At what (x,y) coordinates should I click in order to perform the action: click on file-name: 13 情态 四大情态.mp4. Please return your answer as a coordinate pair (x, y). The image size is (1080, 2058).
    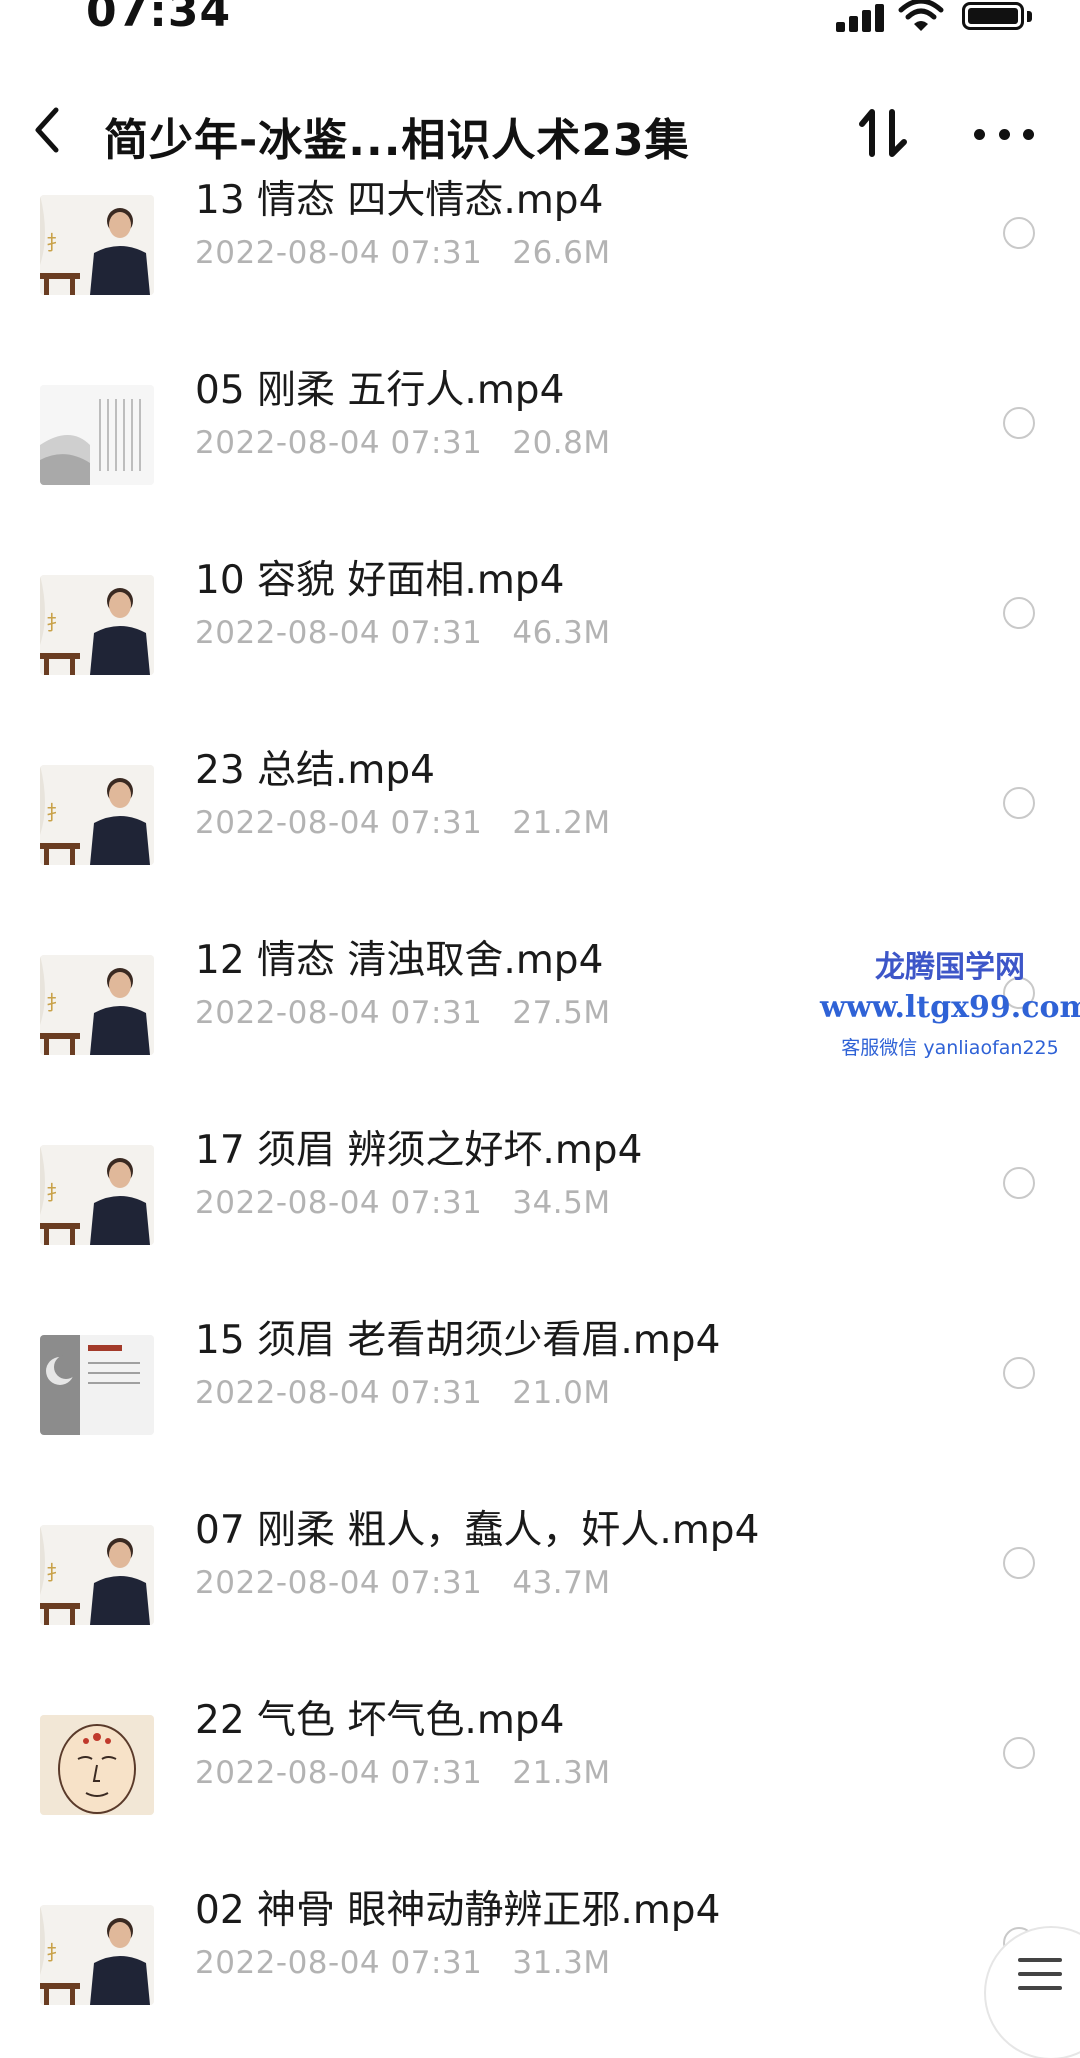
    Looking at the image, I should click on (399, 200).